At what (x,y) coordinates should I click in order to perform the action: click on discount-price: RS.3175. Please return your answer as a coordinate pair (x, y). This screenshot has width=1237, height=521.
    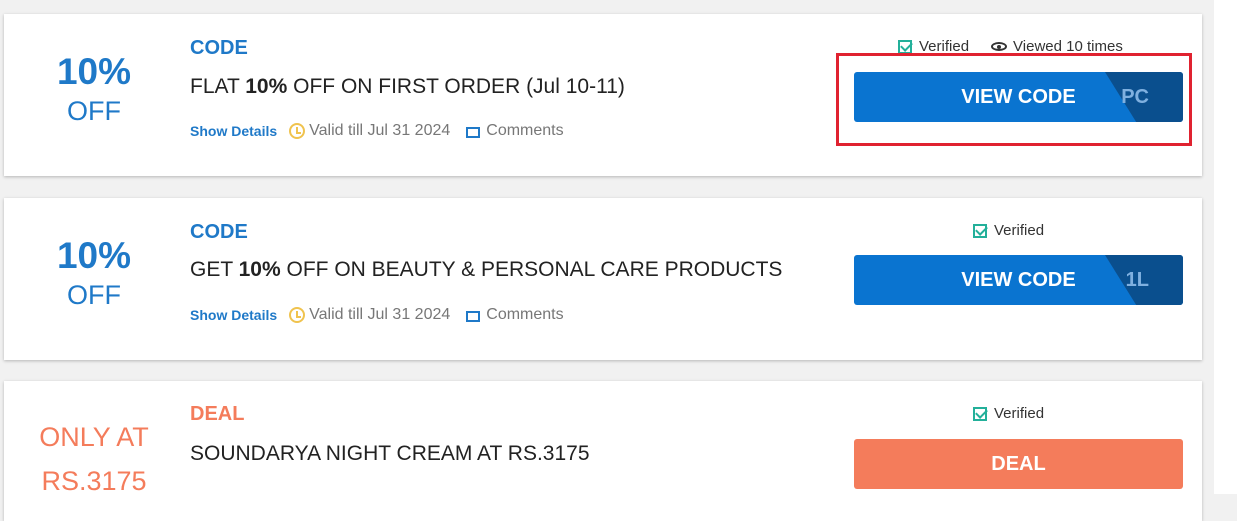
    Looking at the image, I should click on (94, 481).